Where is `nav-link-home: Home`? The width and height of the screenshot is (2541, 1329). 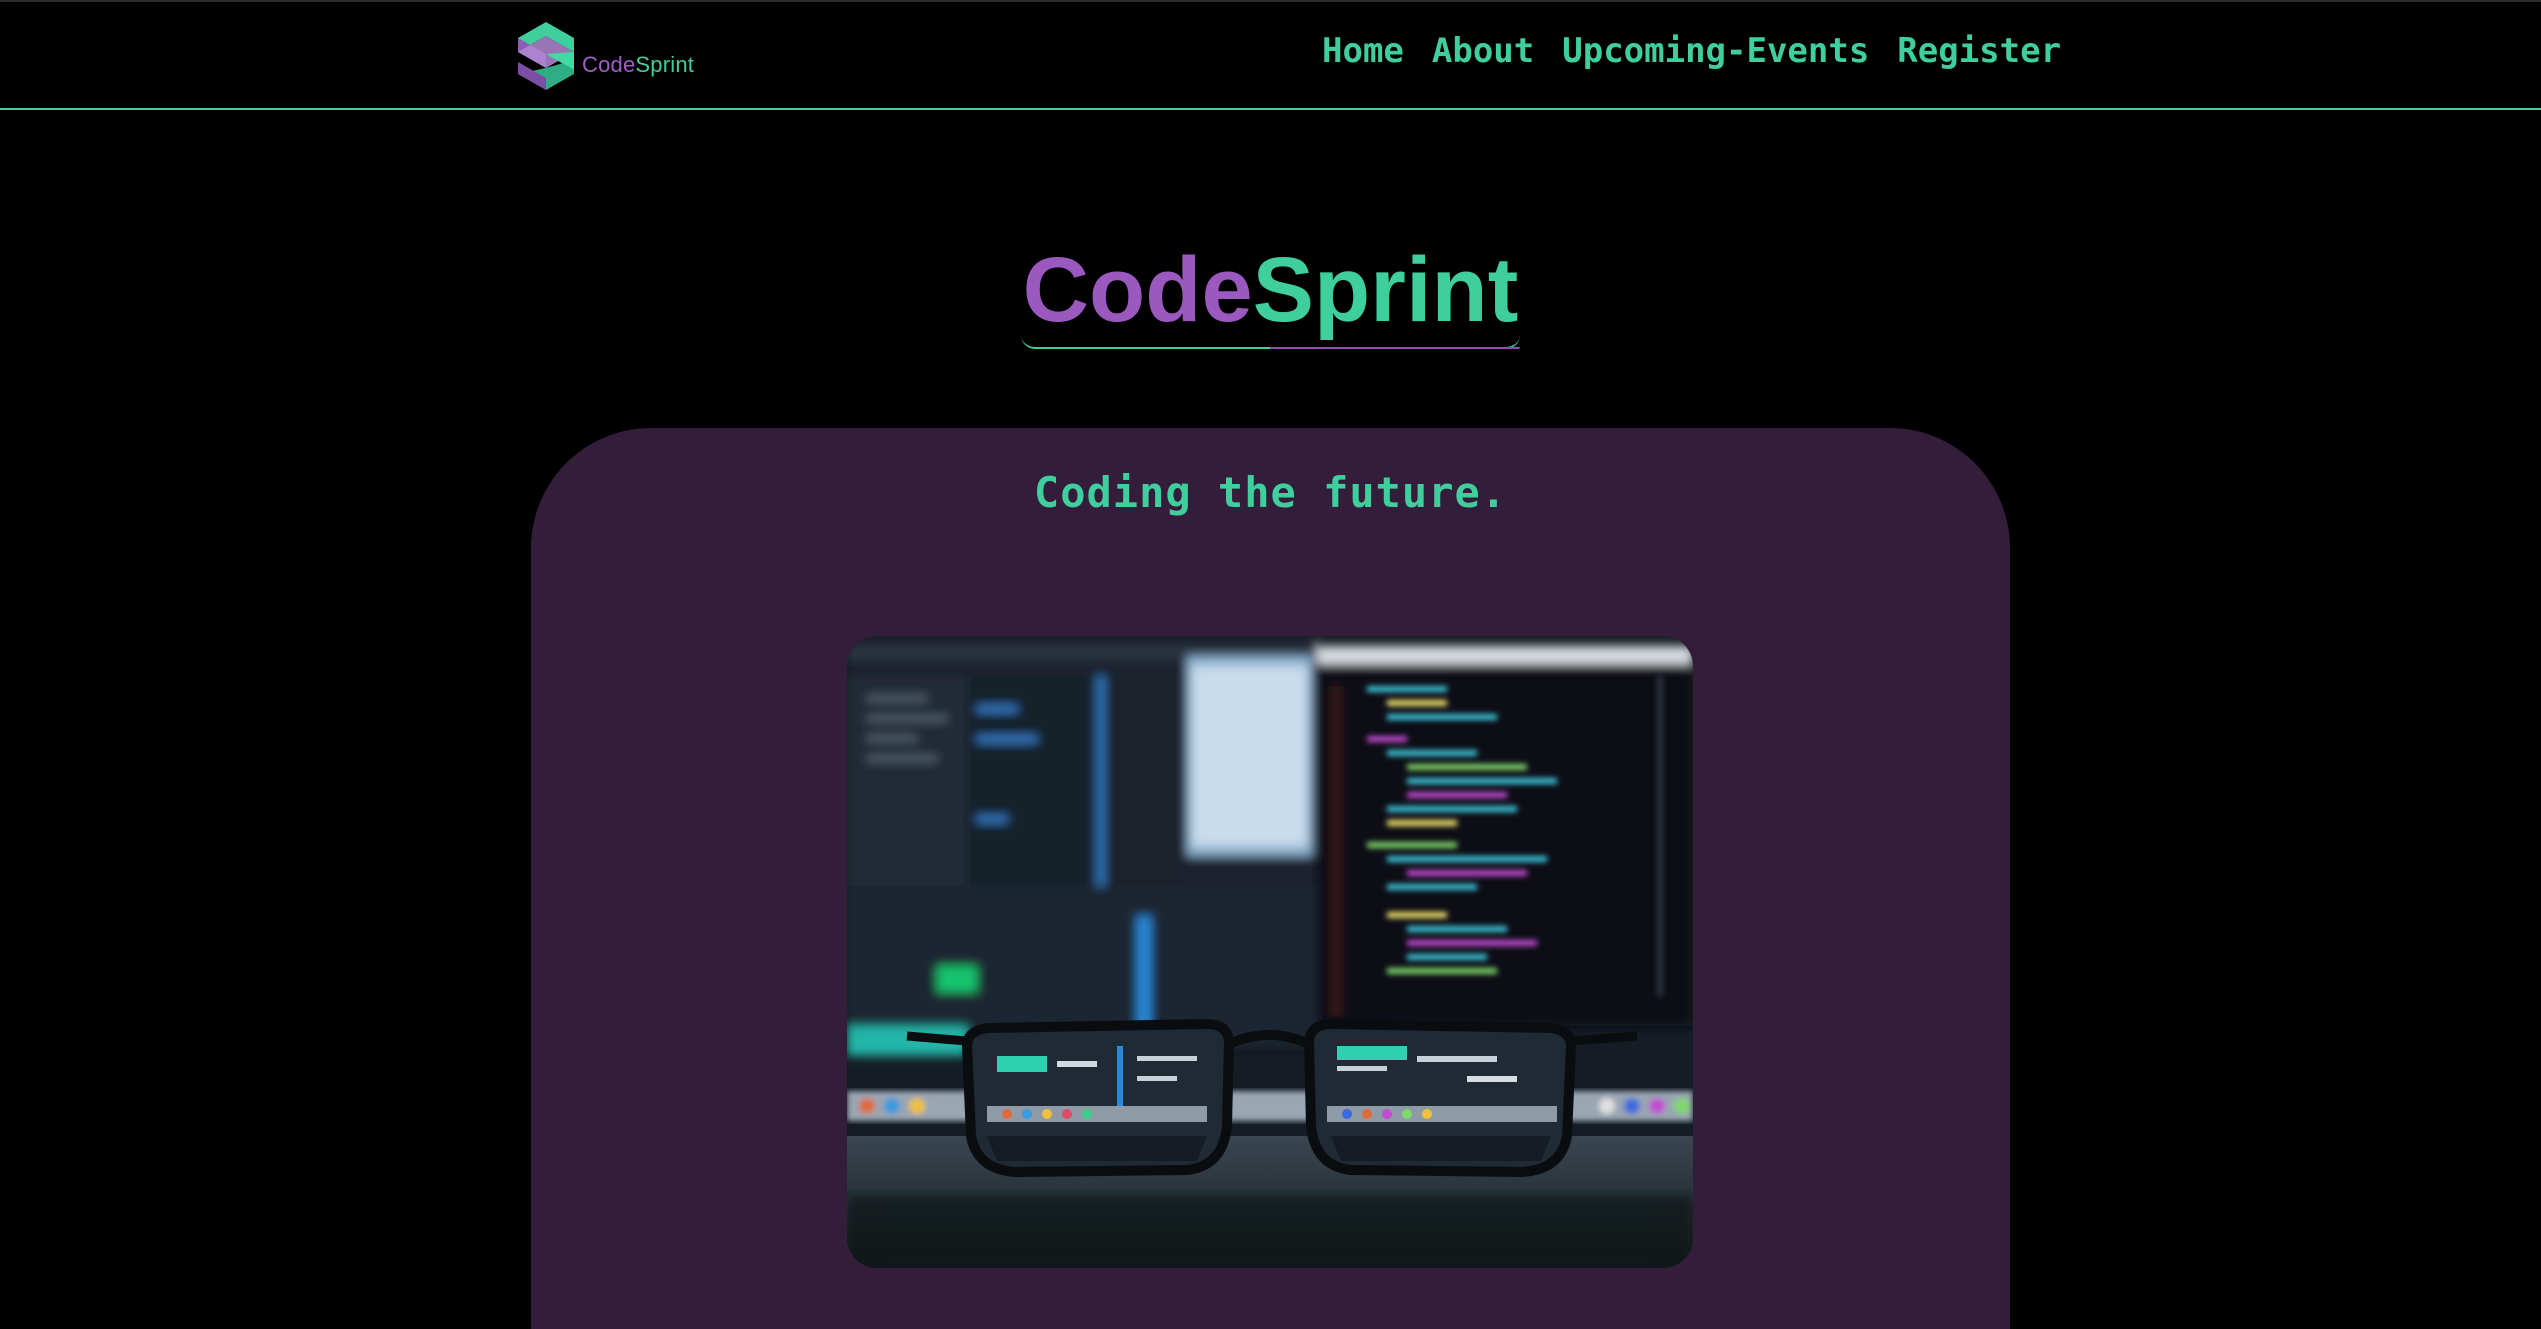
nav-link-home: Home is located at coordinates (1363, 51).